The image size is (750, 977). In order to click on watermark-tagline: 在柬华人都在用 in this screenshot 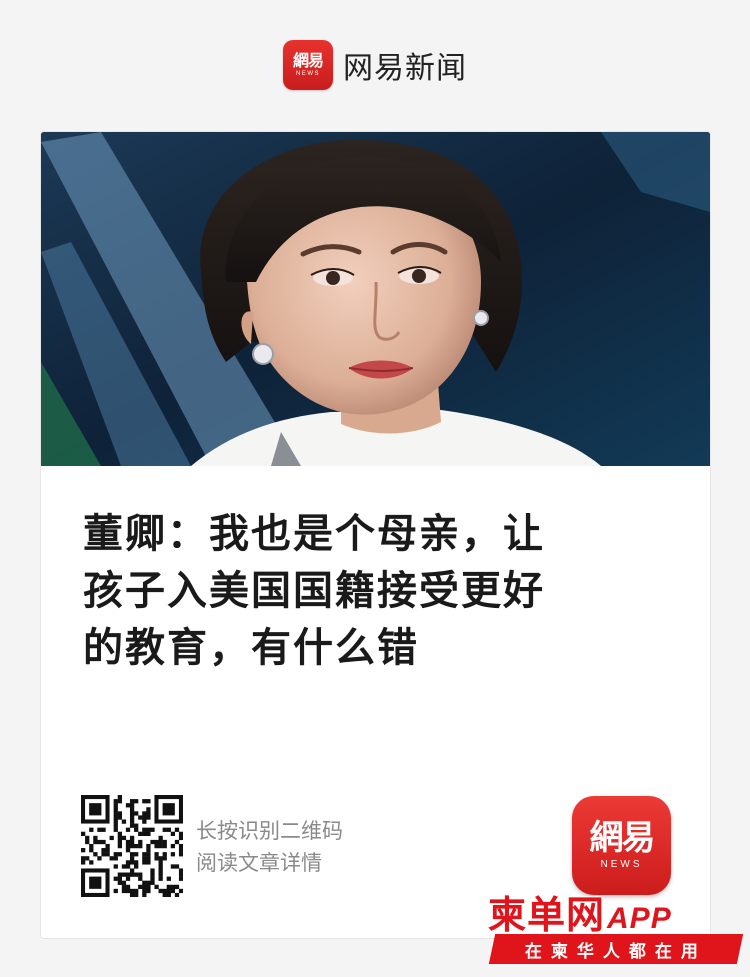, I will do `click(616, 951)`.